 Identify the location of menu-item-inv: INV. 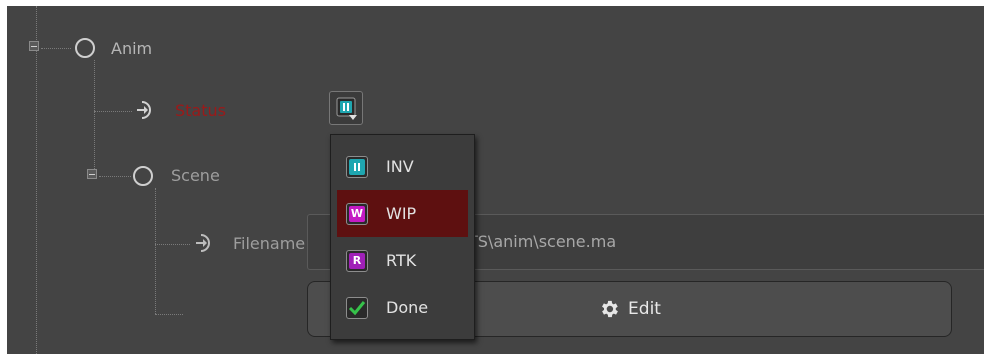
(402, 166).